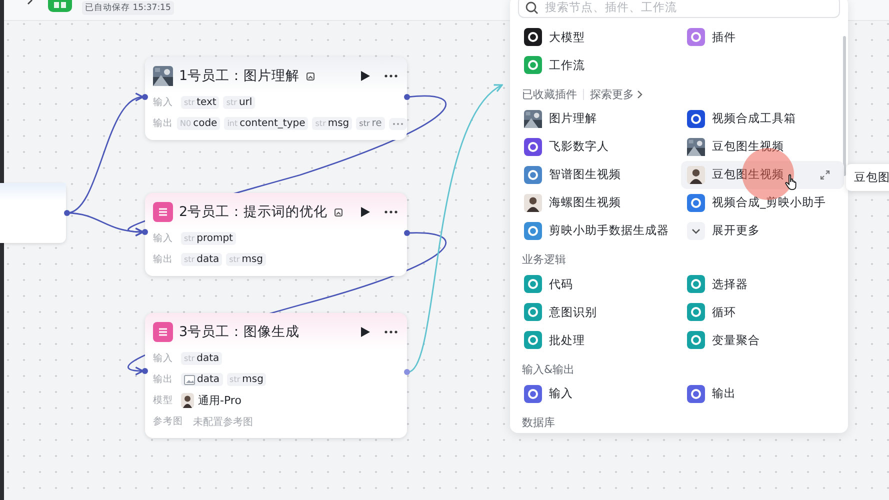  I want to click on model-name: 通用-Pro, so click(220, 400).